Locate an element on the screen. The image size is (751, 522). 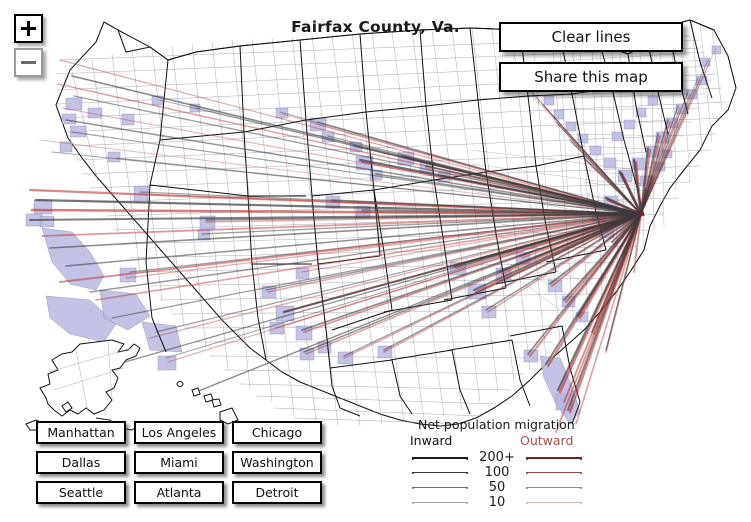
minus-icon is located at coordinates (28, 62).